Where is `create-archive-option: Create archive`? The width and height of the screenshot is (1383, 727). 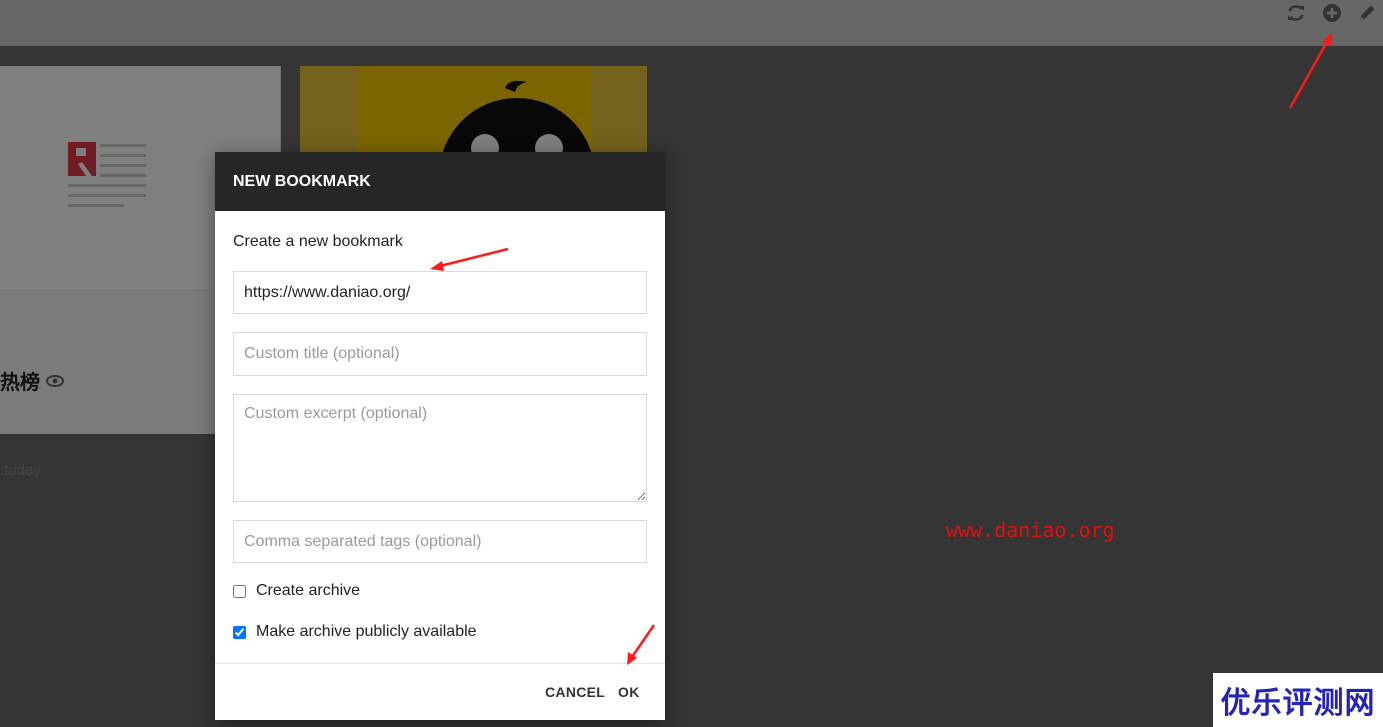 create-archive-option: Create archive is located at coordinates (296, 591).